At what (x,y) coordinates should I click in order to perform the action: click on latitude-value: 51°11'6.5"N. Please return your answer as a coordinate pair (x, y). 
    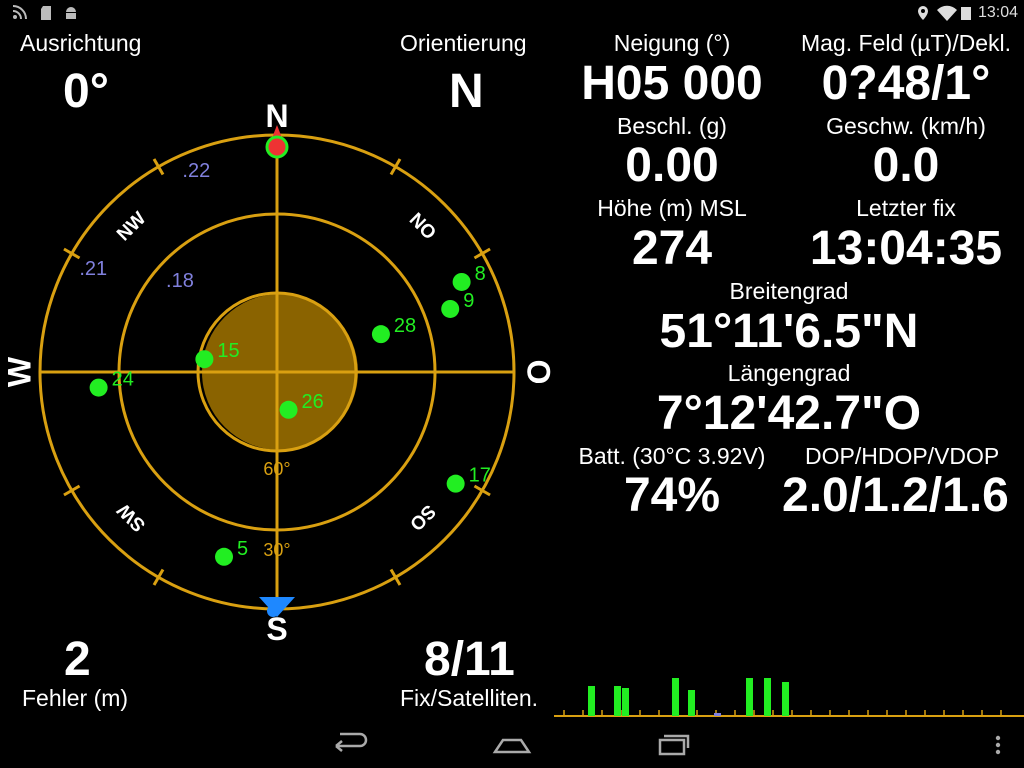
    Looking at the image, I should click on (789, 331).